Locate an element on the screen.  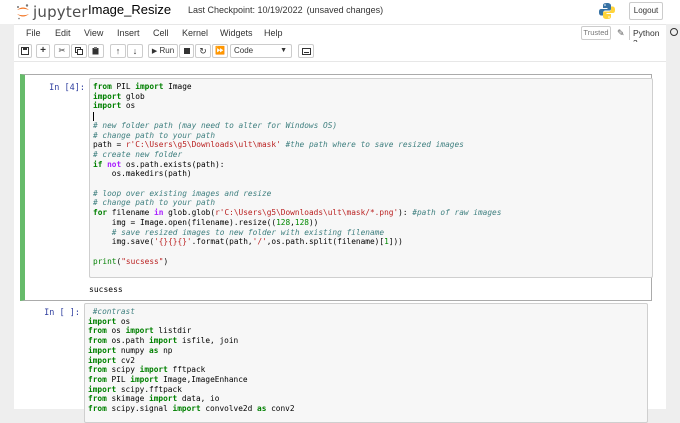
arrow-up-icon: ↑ is located at coordinates (118, 51).